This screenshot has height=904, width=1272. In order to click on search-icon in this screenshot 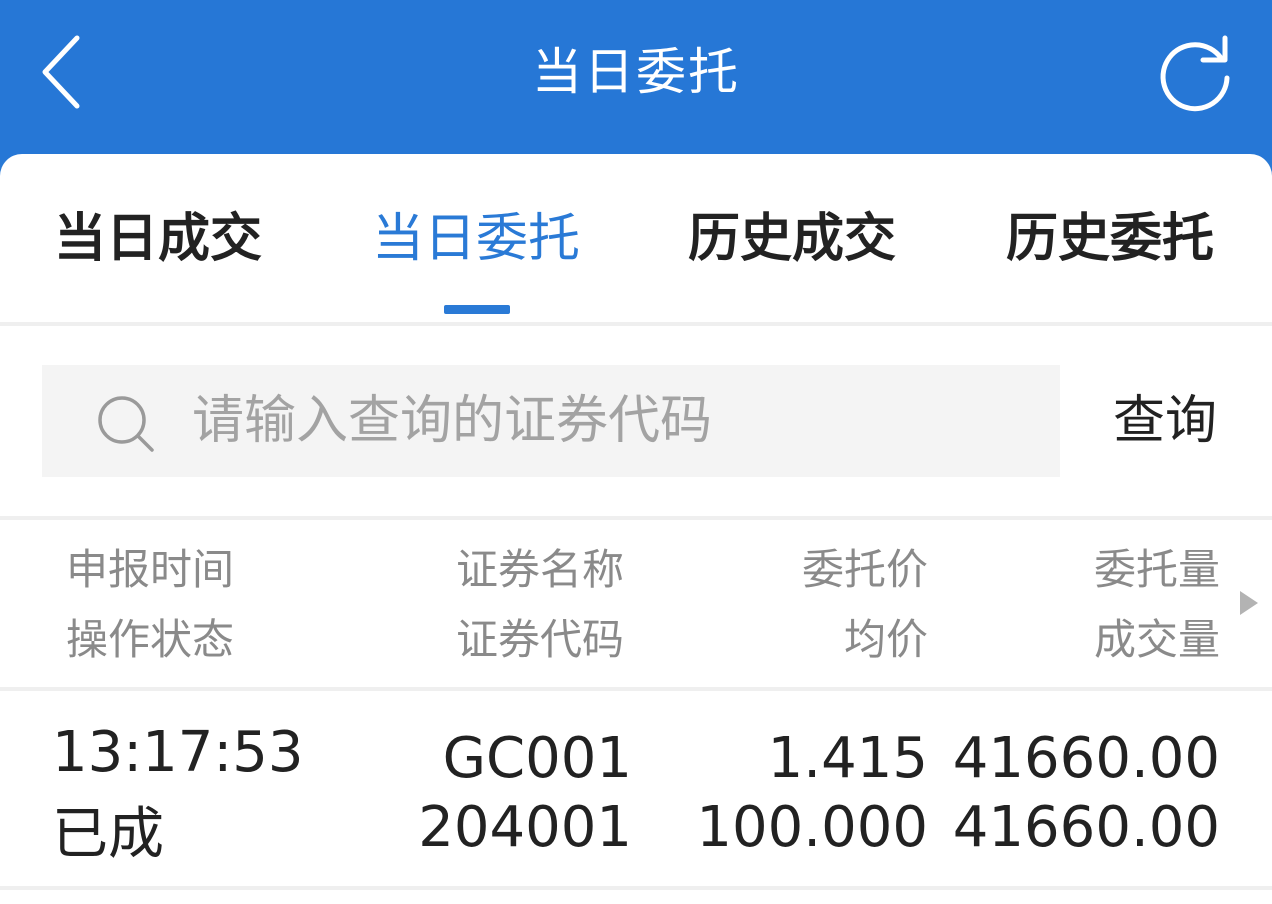, I will do `click(126, 424)`.